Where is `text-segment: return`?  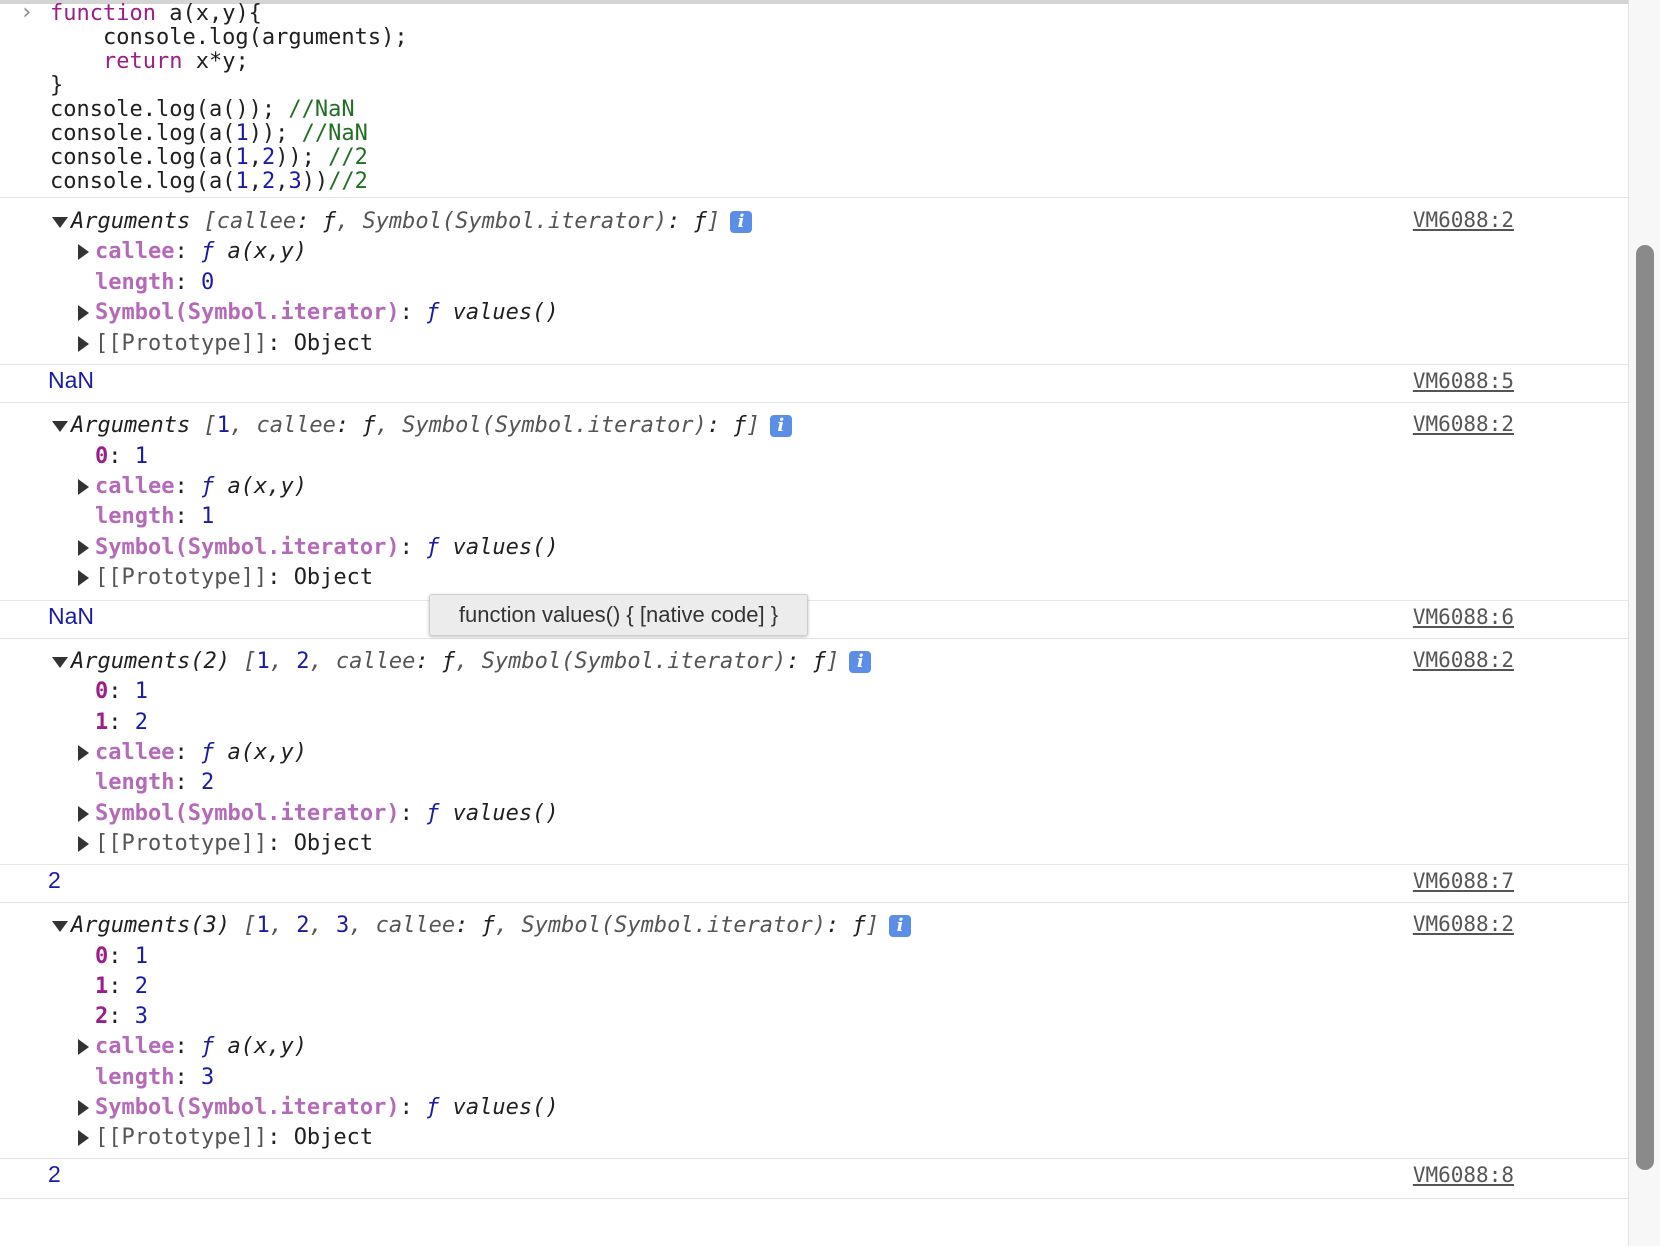
text-segment: return is located at coordinates (142, 61).